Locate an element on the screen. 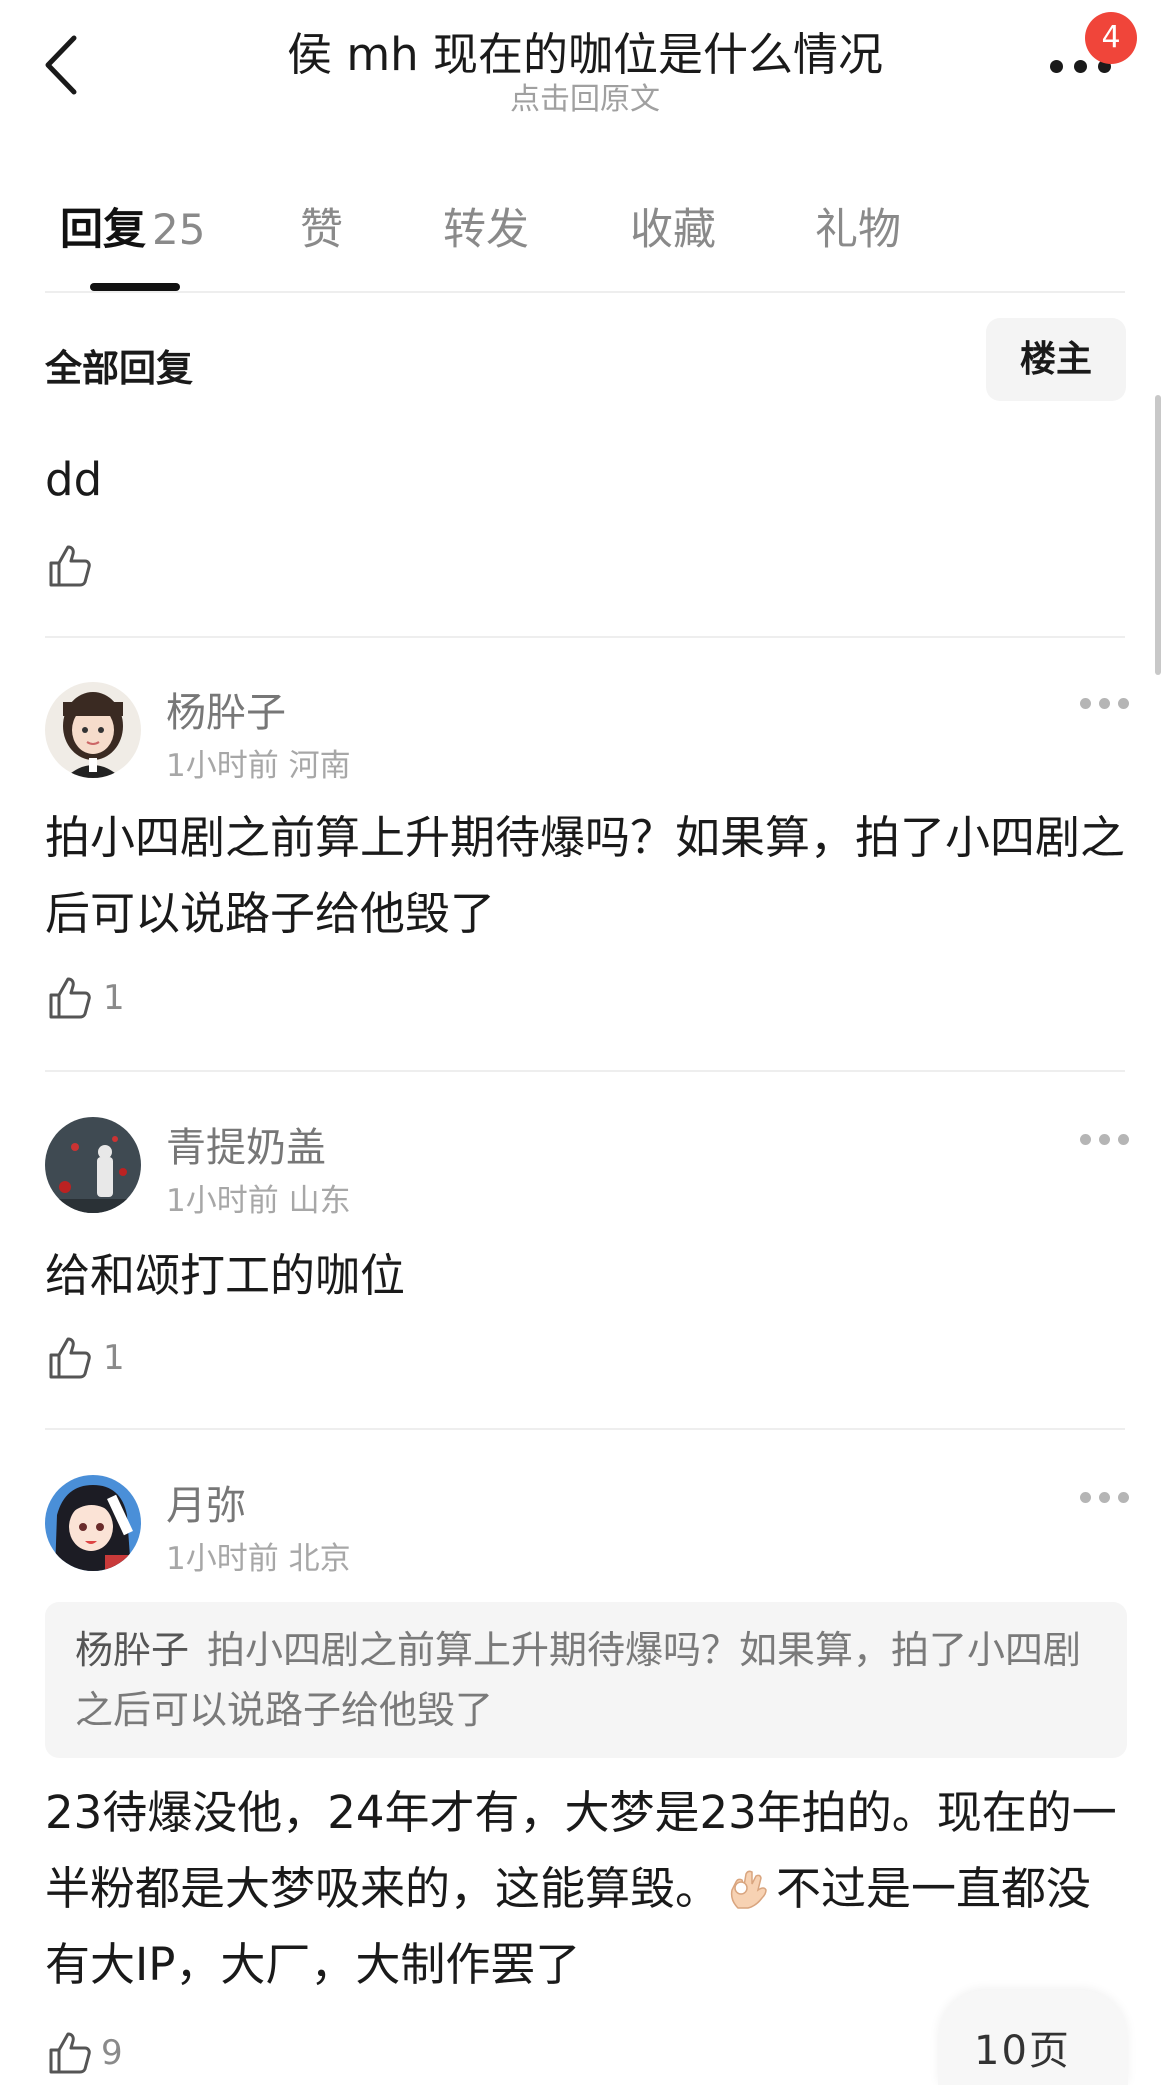 The height and width of the screenshot is (2085, 1170). back-to-original-link: 点击回原文 is located at coordinates (585, 96).